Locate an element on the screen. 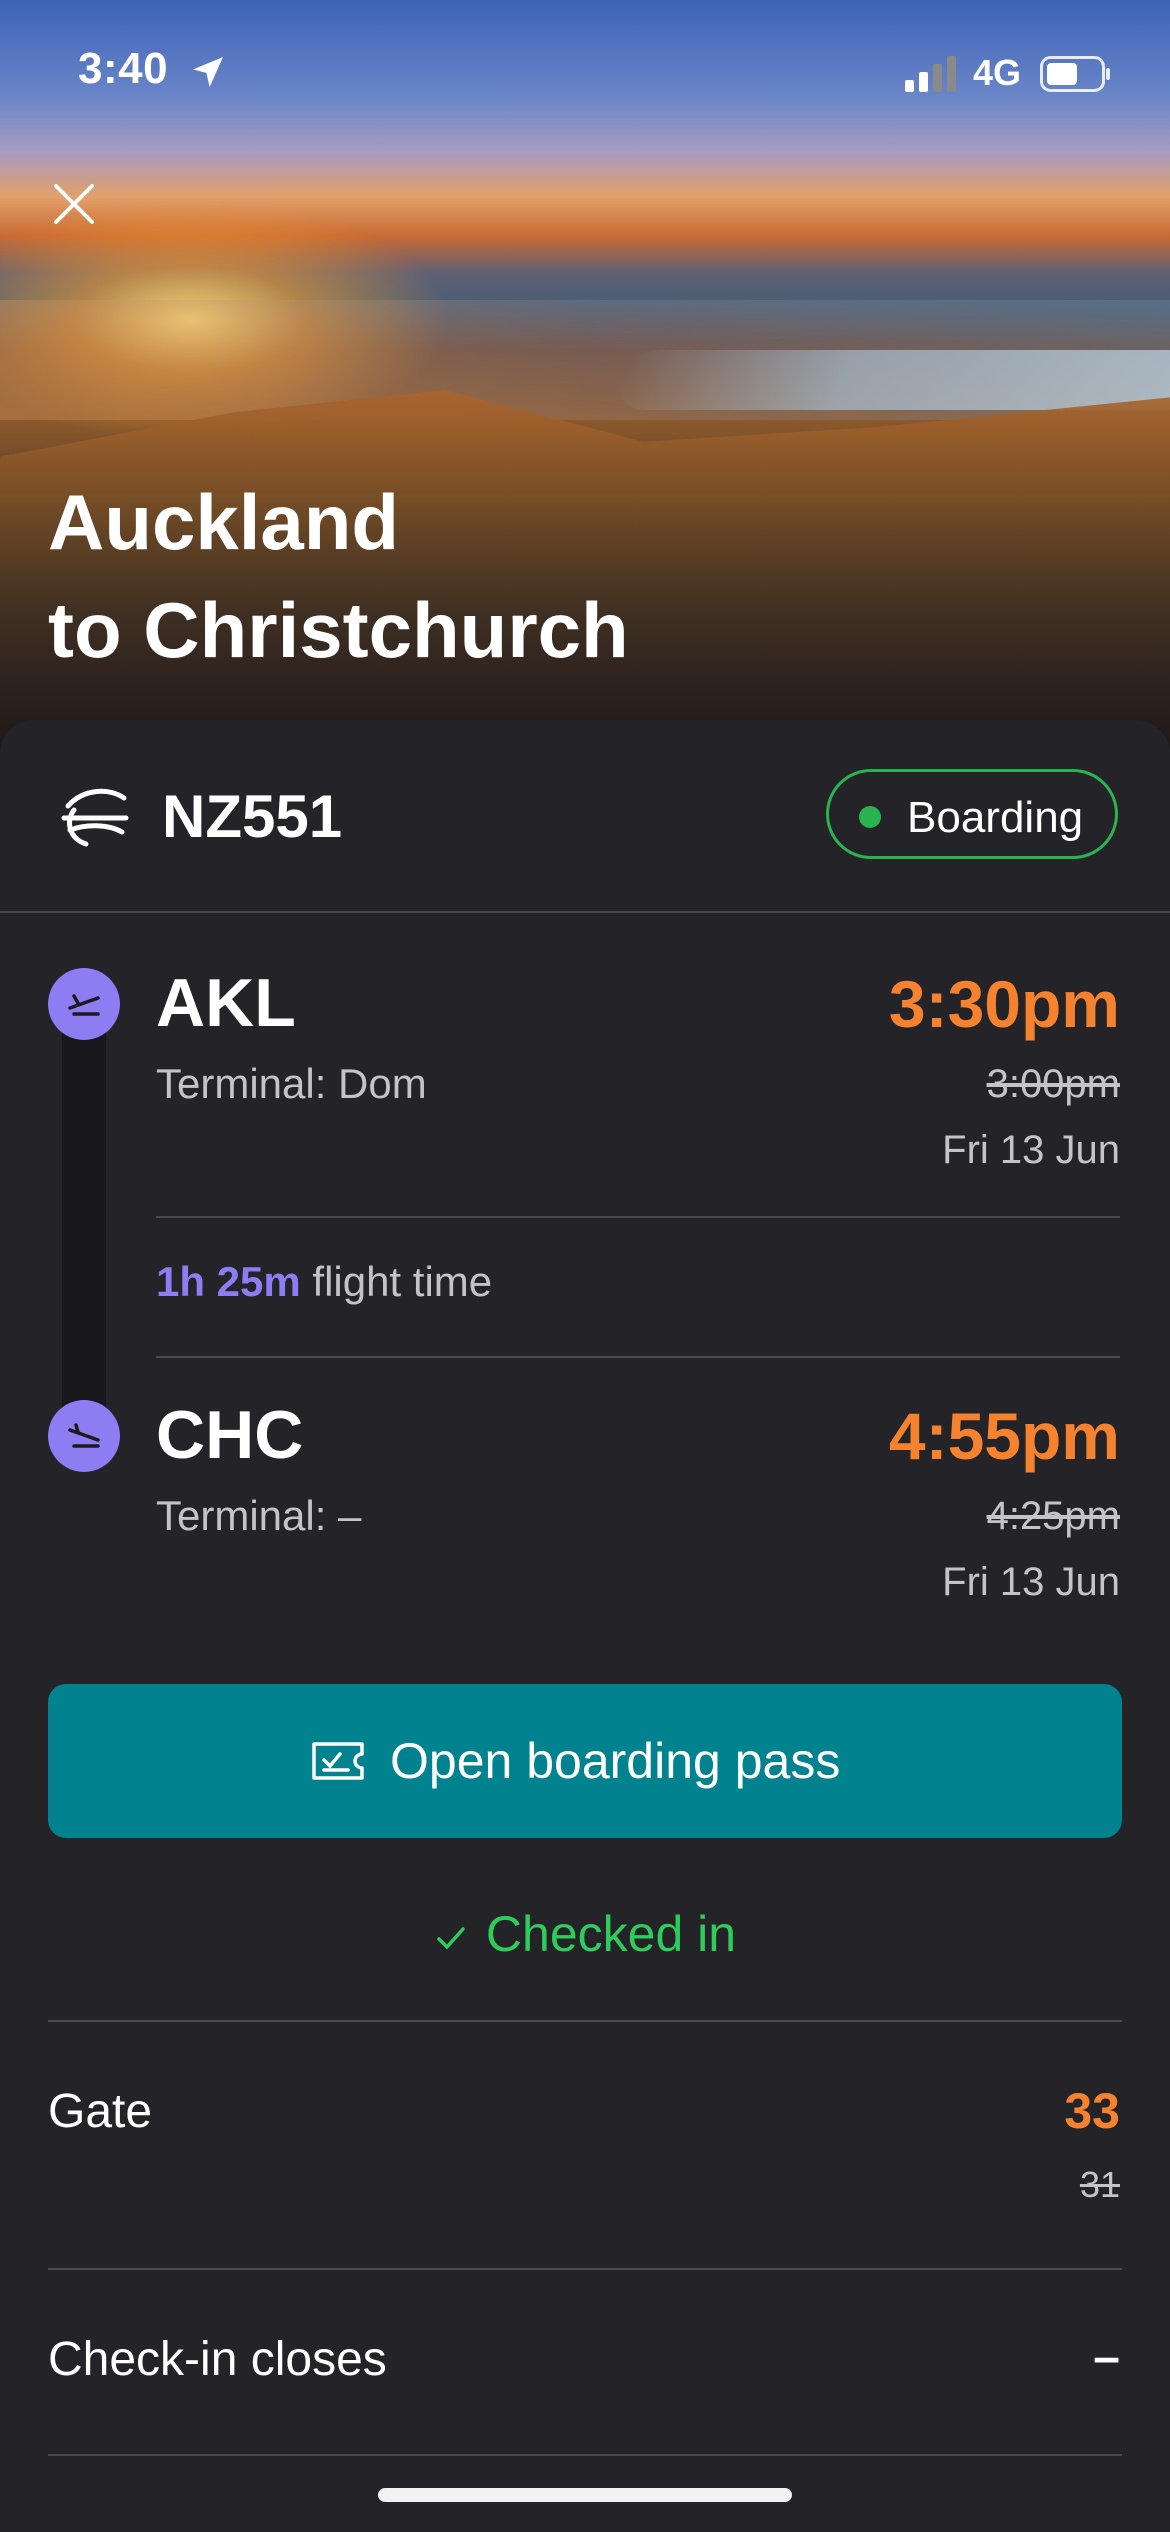 Image resolution: width=1170 pixels, height=2532 pixels. status-label: Boarding is located at coordinates (995, 817).